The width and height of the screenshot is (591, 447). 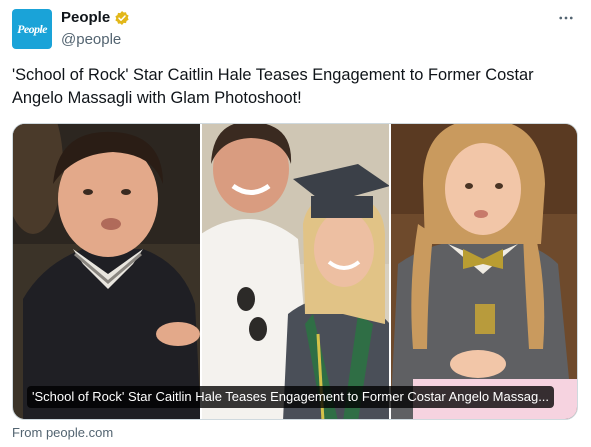 I want to click on more-options-button, so click(x=566, y=18).